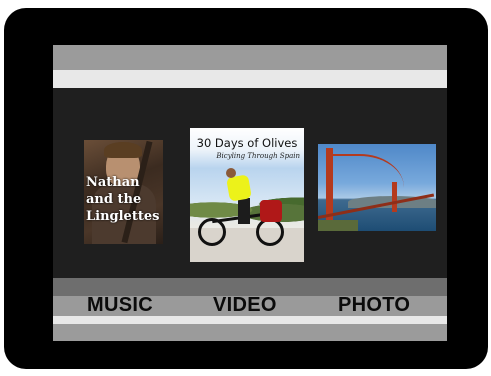  I want to click on music-cover-figure-hair, so click(123, 150).